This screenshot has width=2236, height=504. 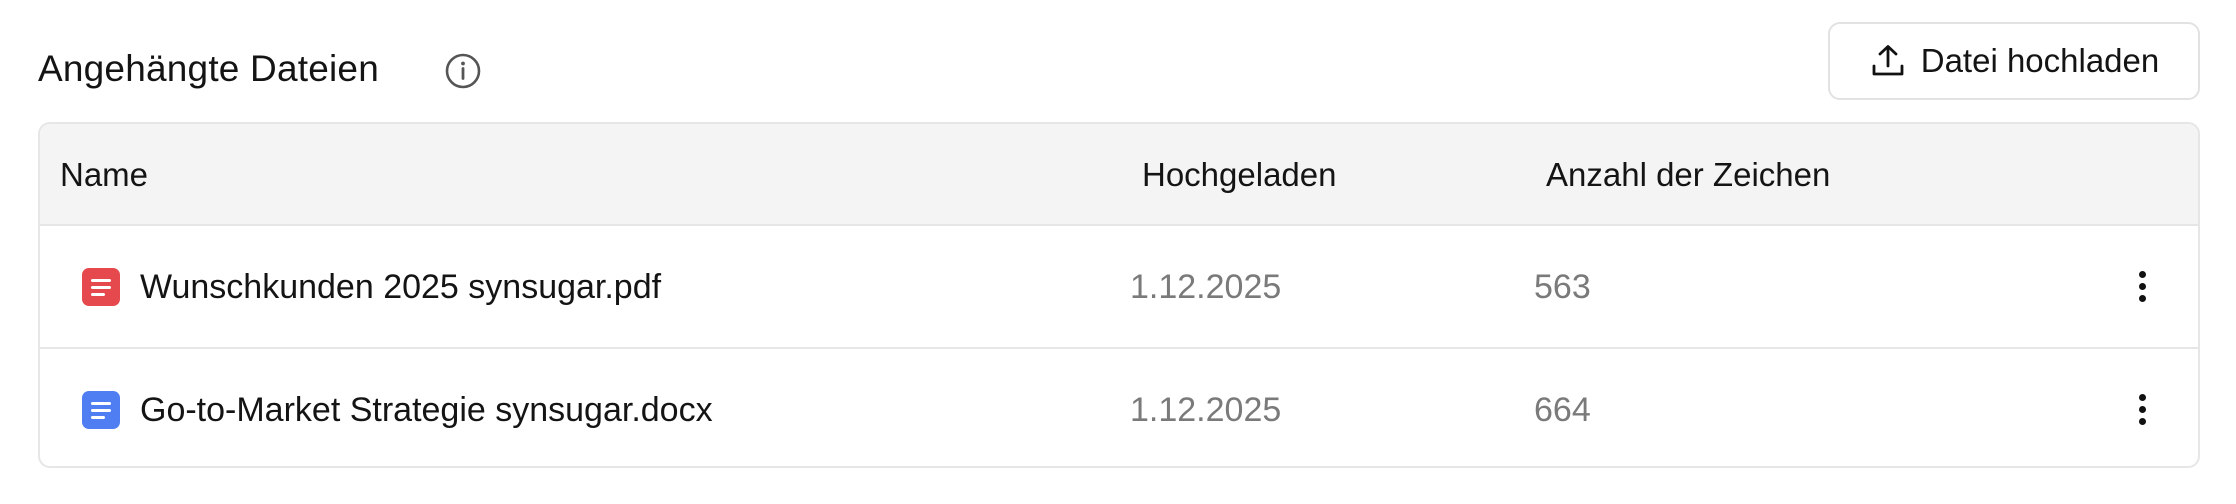 What do you see at coordinates (1562, 287) in the screenshot?
I see `char-count: 563` at bounding box center [1562, 287].